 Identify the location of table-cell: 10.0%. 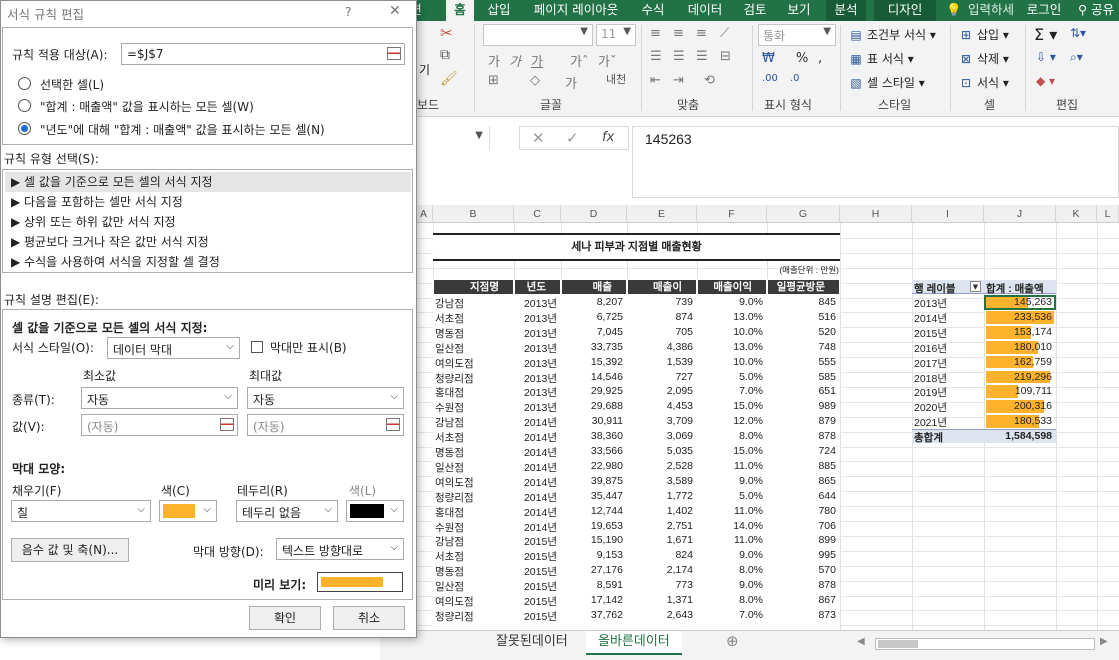
(731, 362).